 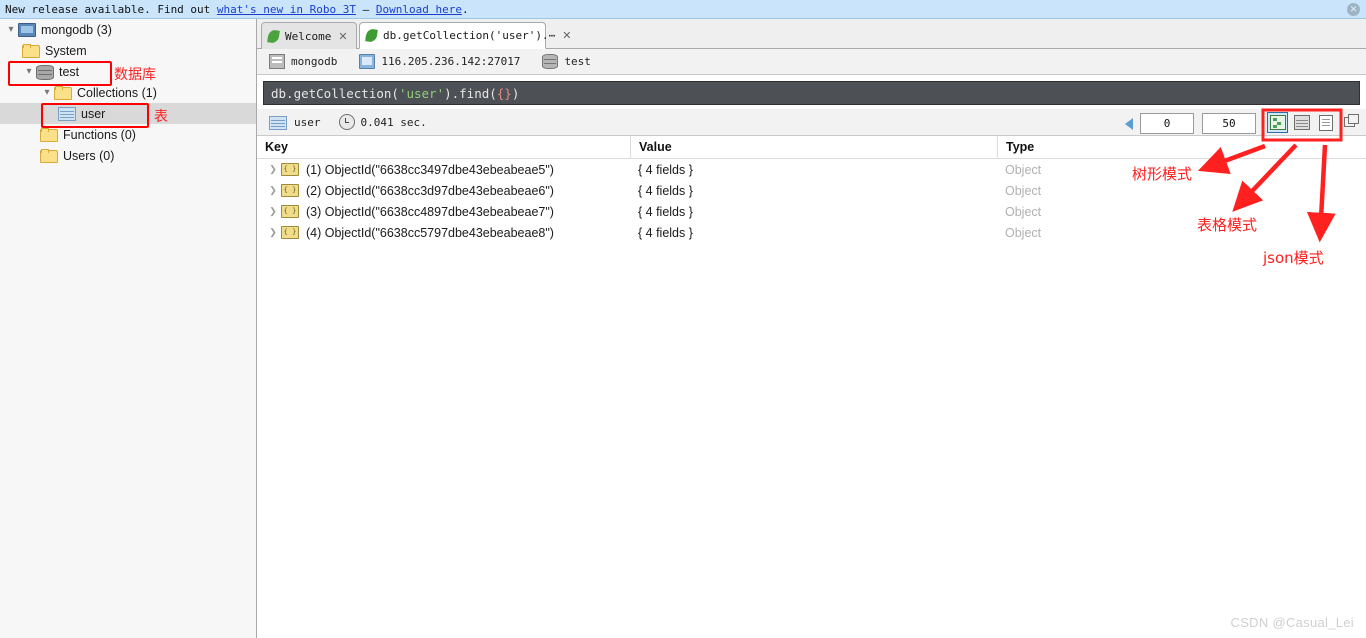 What do you see at coordinates (1162, 174) in the screenshot?
I see `annotation-label-tree-mode: 树形模式` at bounding box center [1162, 174].